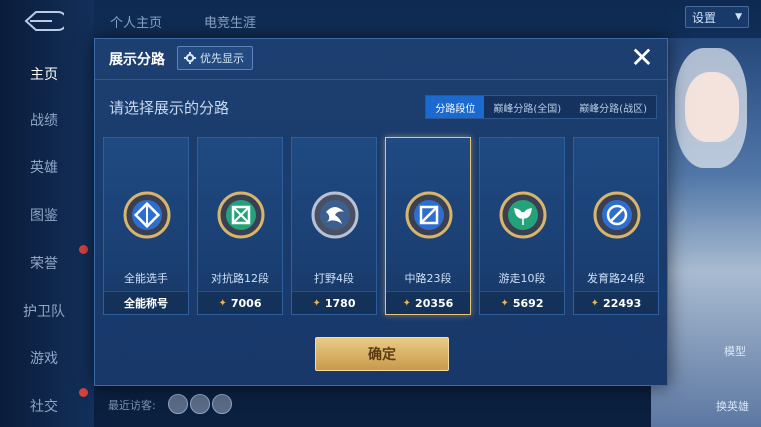 This screenshot has height=427, width=761. Describe the element at coordinates (429, 215) in the screenshot. I see `mid-lane-badge-icon` at that location.